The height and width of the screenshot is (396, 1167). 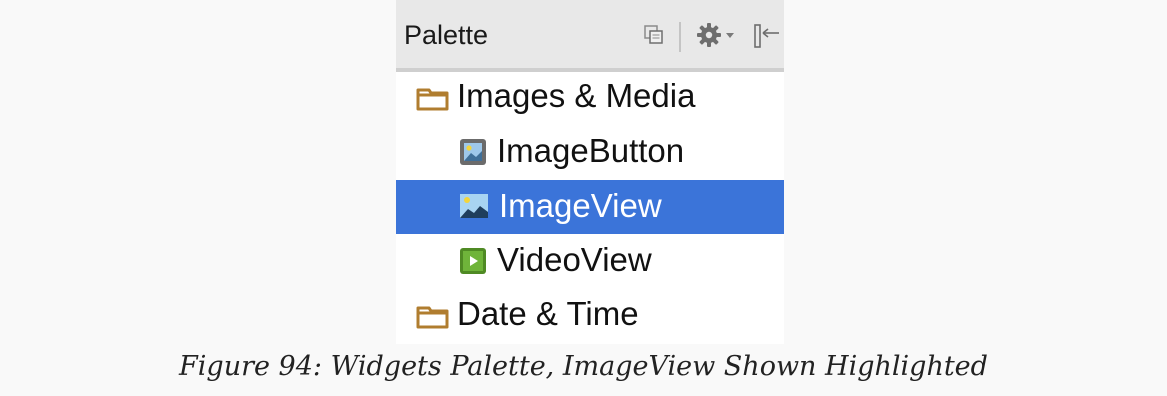 What do you see at coordinates (580, 205) in the screenshot?
I see `widget-label: ImageView` at bounding box center [580, 205].